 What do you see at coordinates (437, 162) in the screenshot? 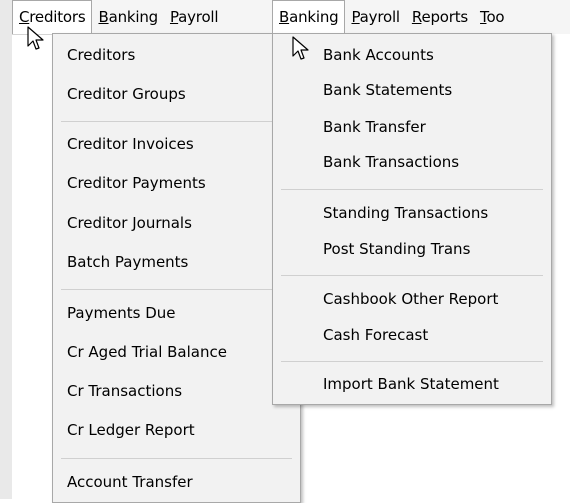
I see `menu-item-bank-transactions: Bank Transactions` at bounding box center [437, 162].